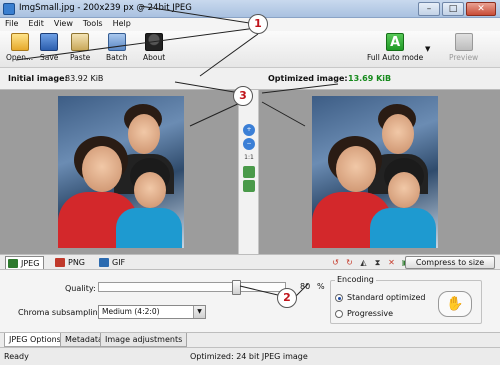 The height and width of the screenshot is (365, 500). I want to click on jpeg-icon, so click(13, 263).